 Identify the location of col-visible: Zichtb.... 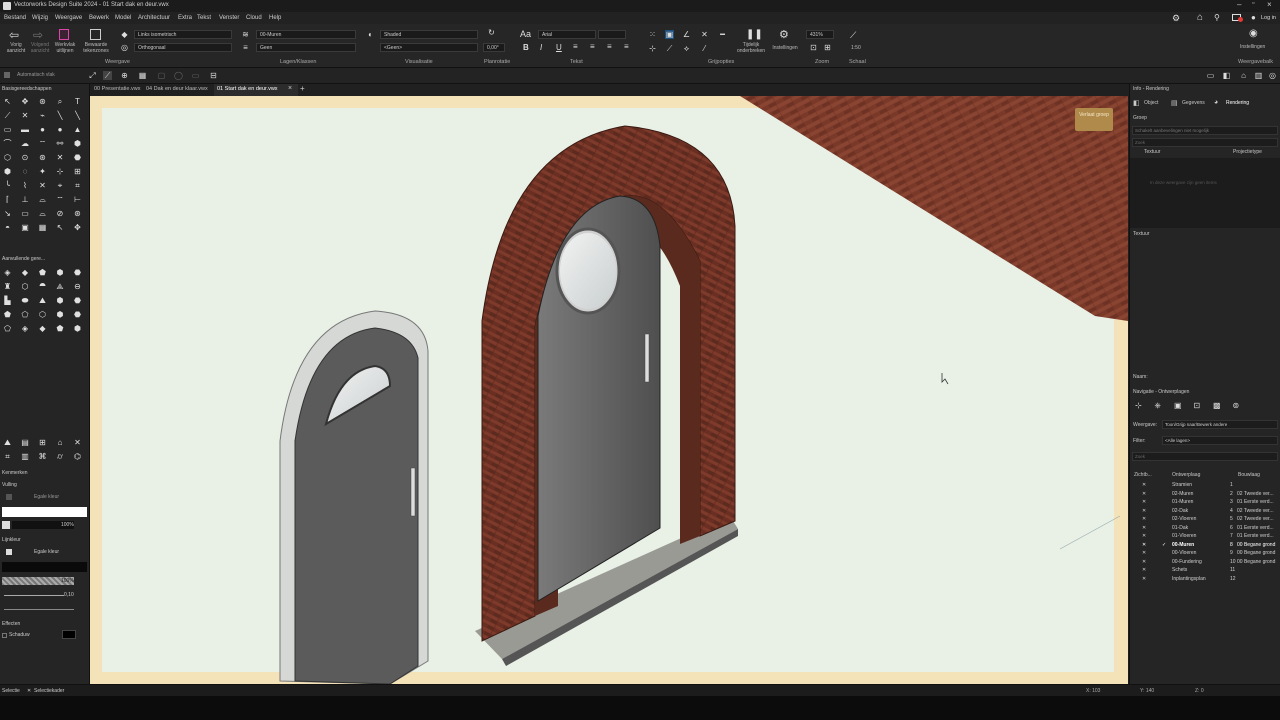
(1143, 475).